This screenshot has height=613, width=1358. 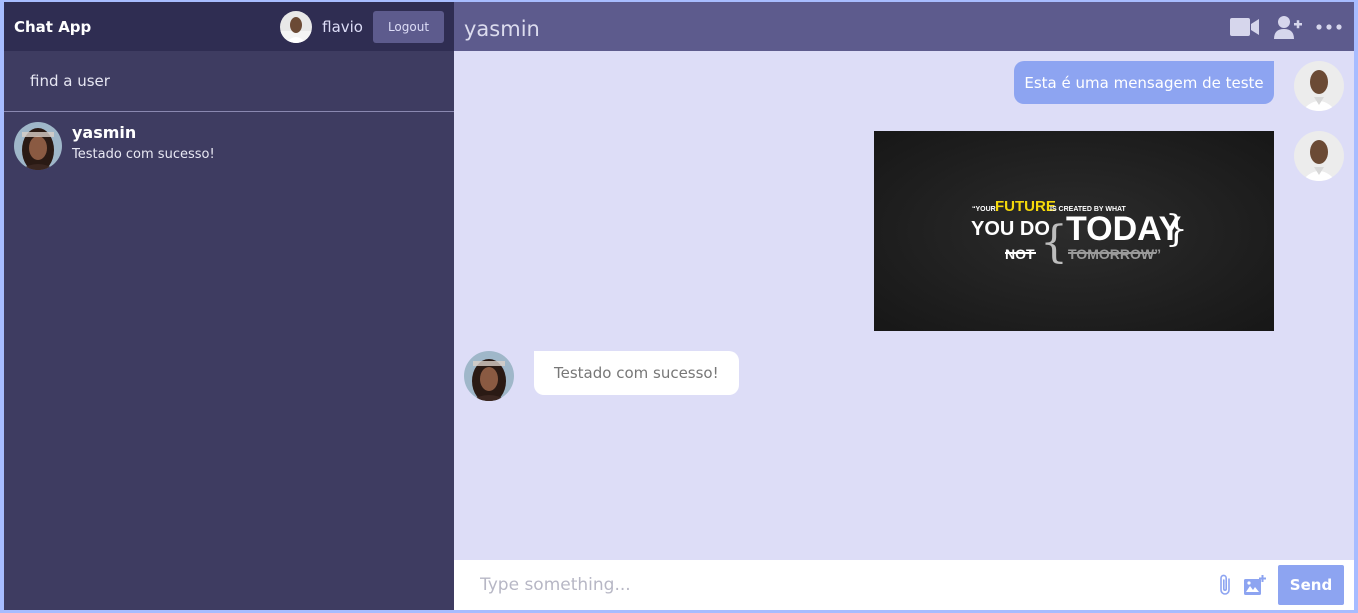 I want to click on chat-list-item-last-message: Testado com sucesso!, so click(x=143, y=154).